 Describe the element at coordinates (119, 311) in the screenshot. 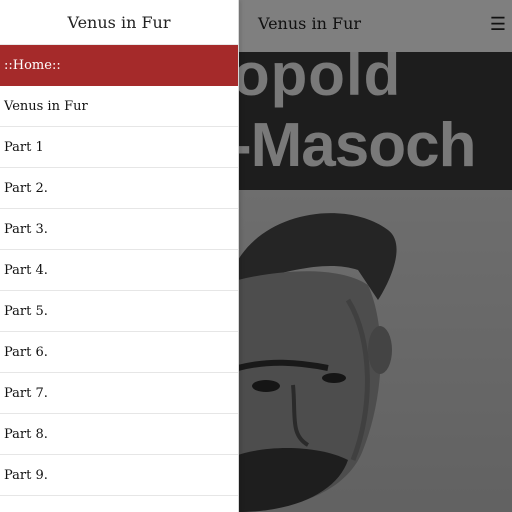

I see `drawer-item-part-5: Part 5.` at that location.